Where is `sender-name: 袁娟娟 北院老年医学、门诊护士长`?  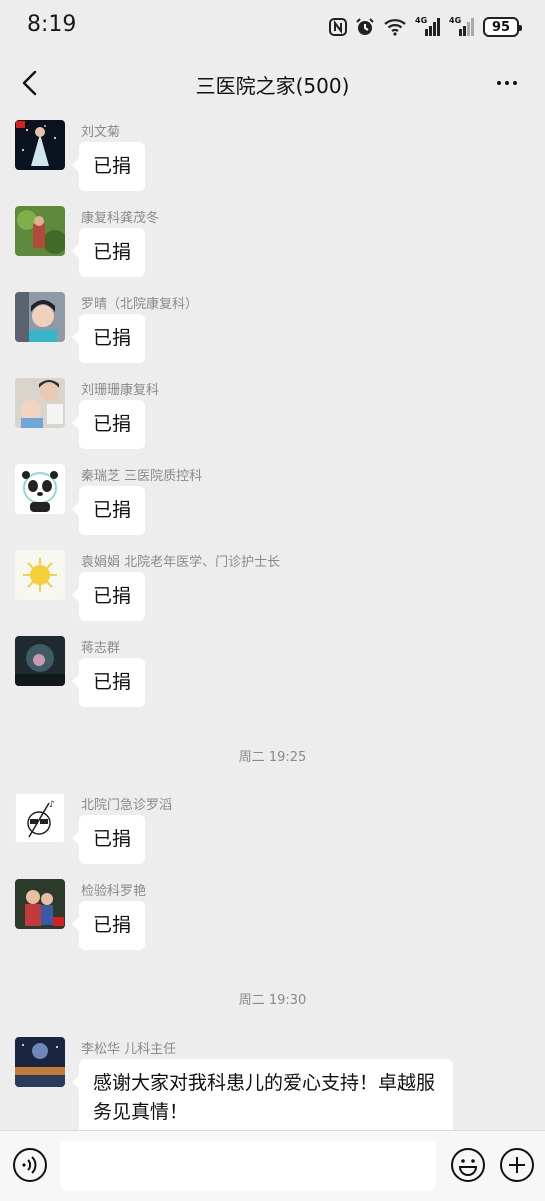 sender-name: 袁娟娟 北院老年医学、门诊护士长 is located at coordinates (181, 562).